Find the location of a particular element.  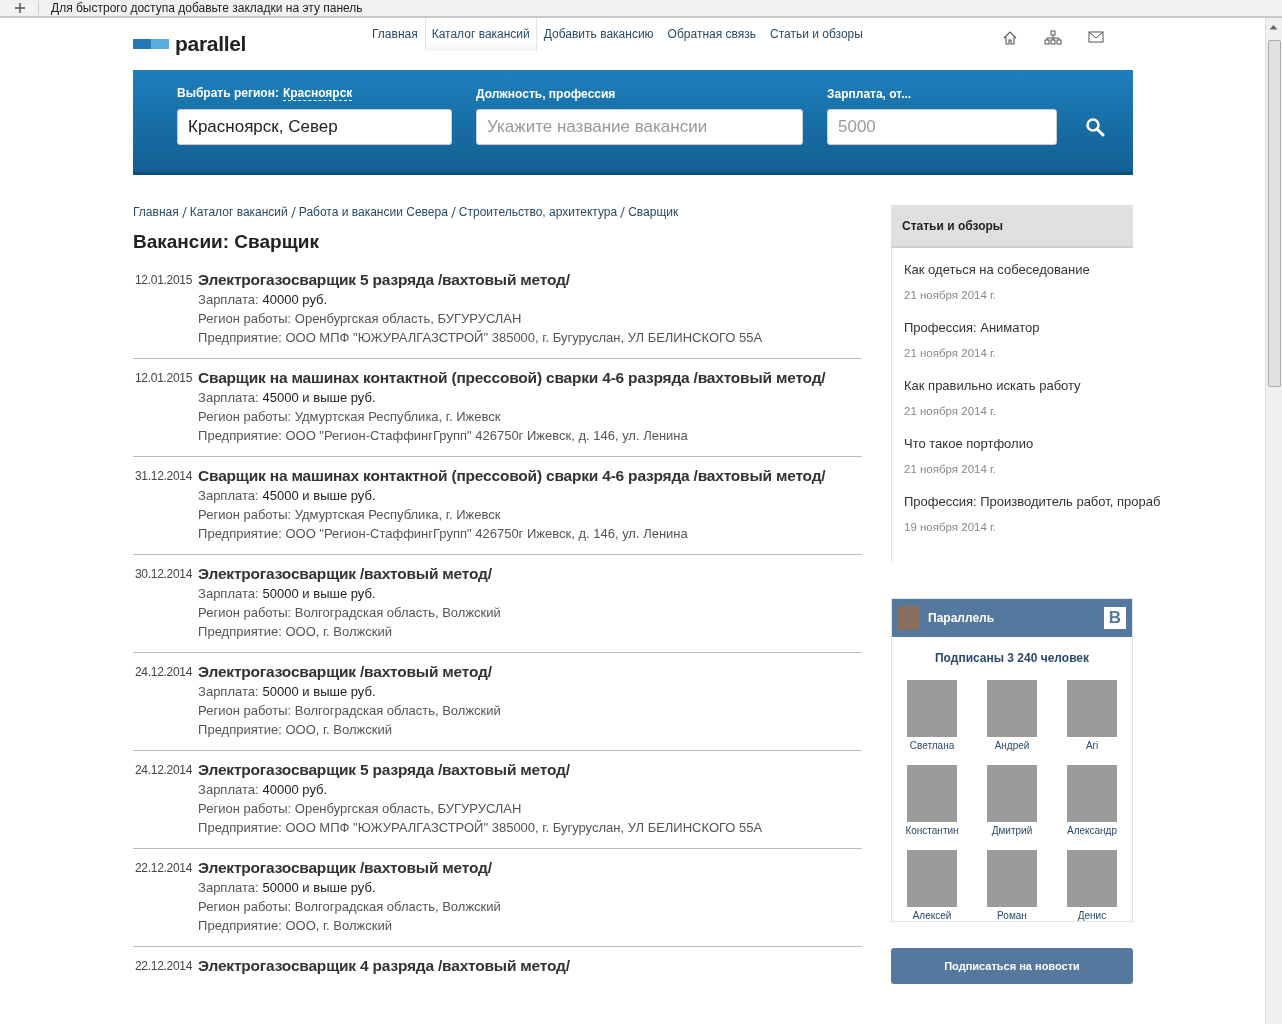

vacancy-title: Электрогазосварщик 4 разряда /вахтовый метод/ is located at coordinates (384, 966).